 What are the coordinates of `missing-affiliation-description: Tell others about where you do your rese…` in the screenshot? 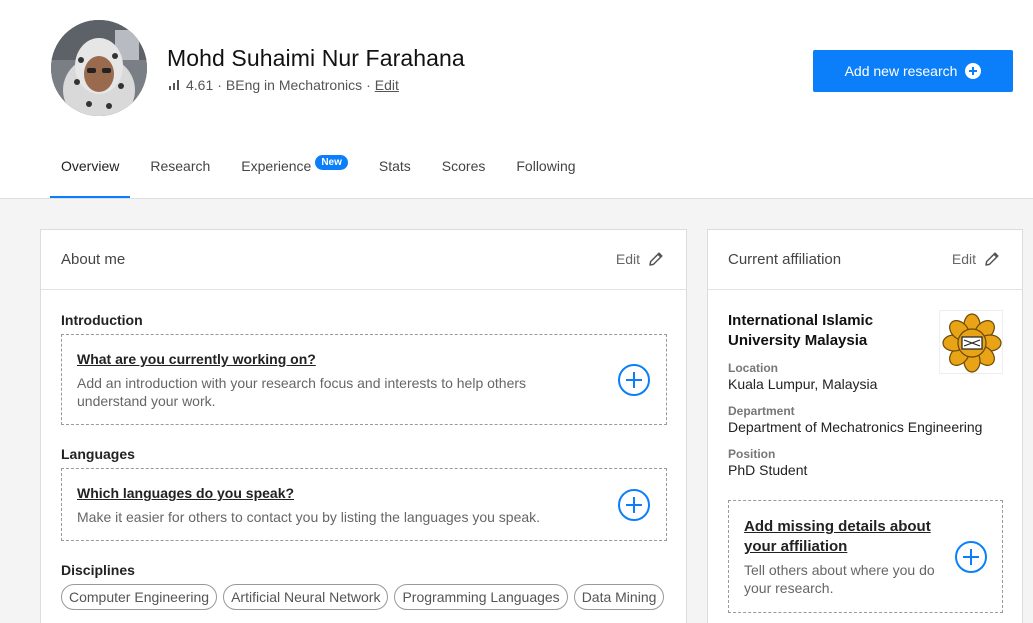 It's located at (839, 579).